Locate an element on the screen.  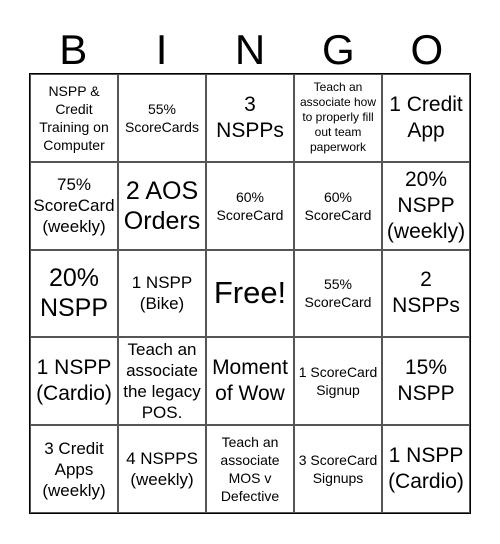
bingo-header: B I N G O is located at coordinates (250, 49).